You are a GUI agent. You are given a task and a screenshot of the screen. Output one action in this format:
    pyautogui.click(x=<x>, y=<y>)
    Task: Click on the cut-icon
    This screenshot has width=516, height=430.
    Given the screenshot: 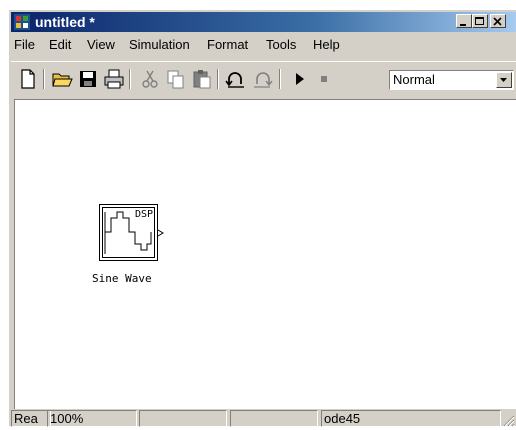 What is the action you would take?
    pyautogui.click(x=150, y=79)
    